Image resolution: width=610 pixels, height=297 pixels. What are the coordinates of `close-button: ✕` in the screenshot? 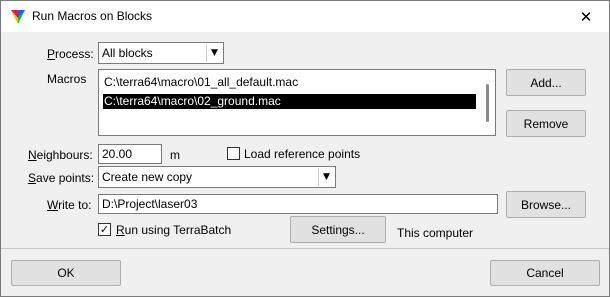 It's located at (586, 16).